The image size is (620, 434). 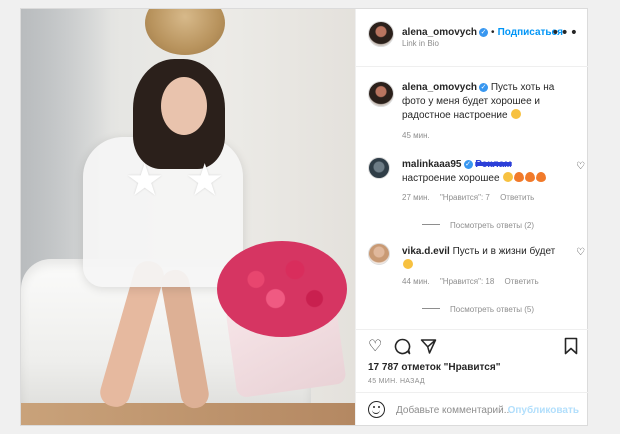 What do you see at coordinates (492, 309) in the screenshot?
I see `view-replies-label: Посмотреть ответы (5)` at bounding box center [492, 309].